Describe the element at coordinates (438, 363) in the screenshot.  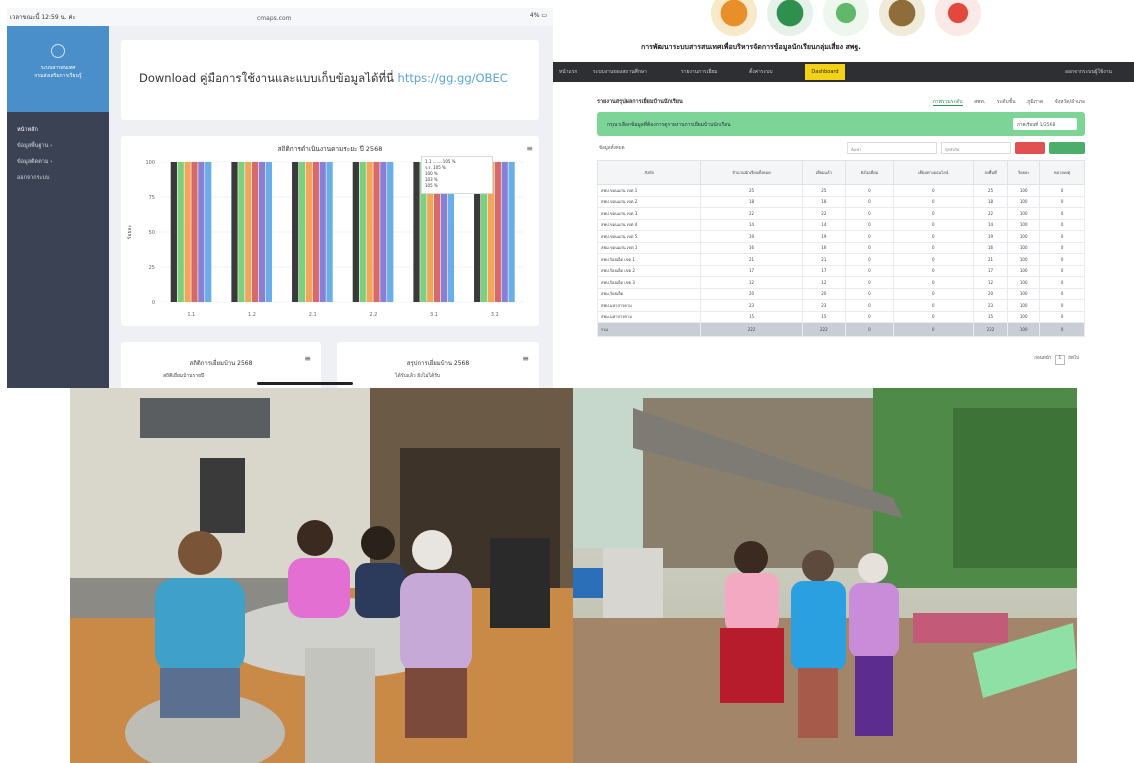
I see `card-title: สรุปการเยี่ยมบ้าน 2568` at that location.